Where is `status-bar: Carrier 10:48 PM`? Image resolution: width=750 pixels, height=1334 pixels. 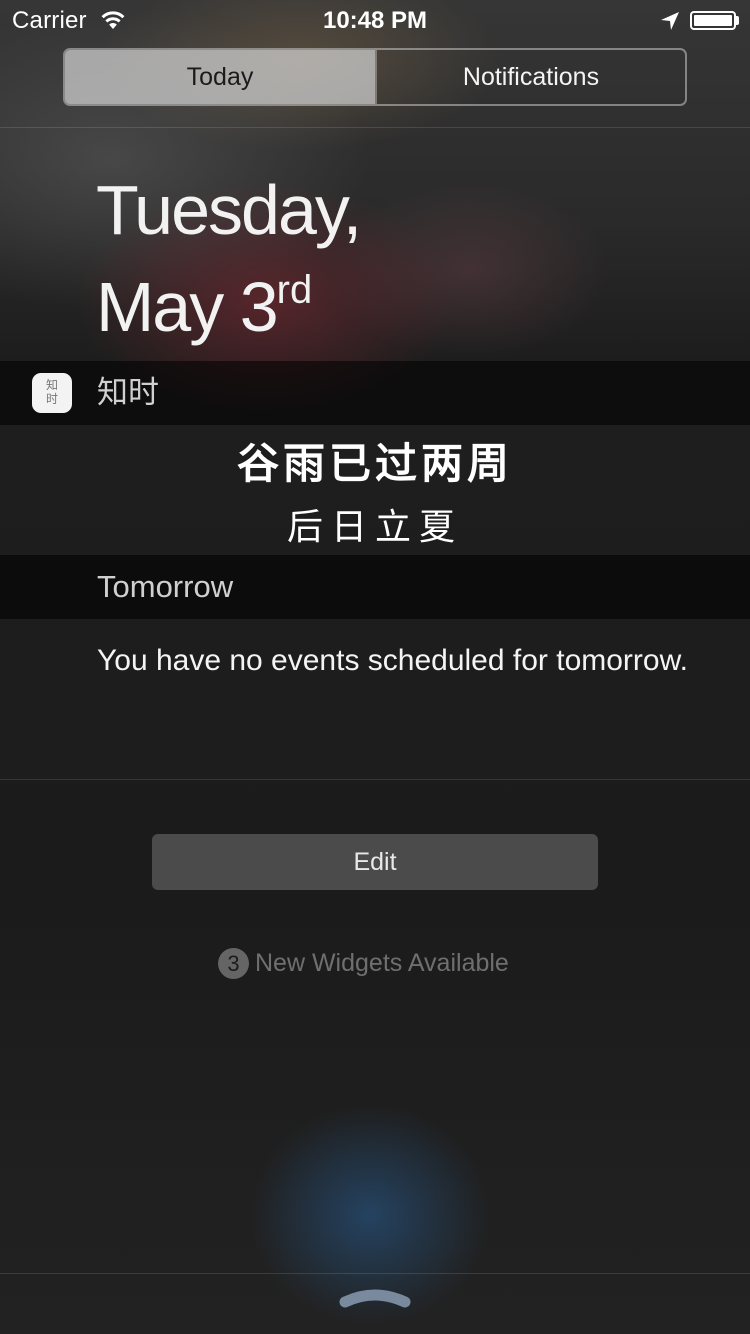 status-bar: Carrier 10:48 PM is located at coordinates (375, 20).